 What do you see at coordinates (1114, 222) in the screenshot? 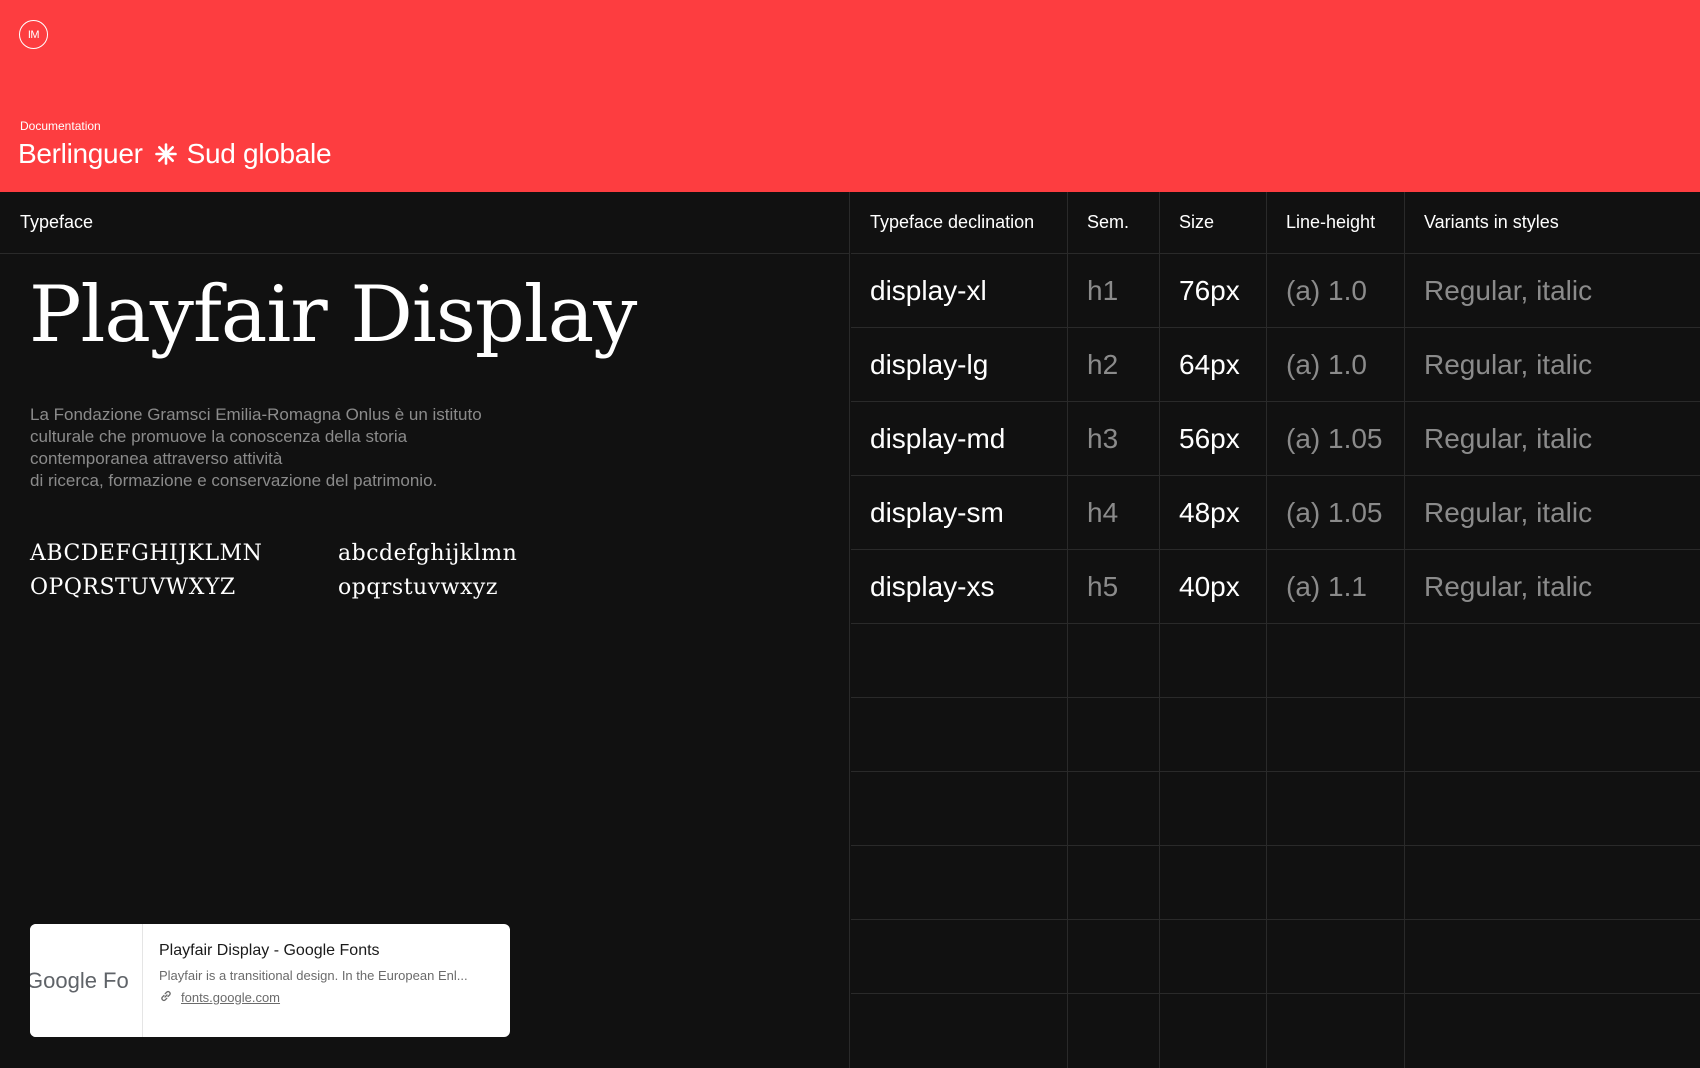
I see `column-header-semantic: Sem.` at bounding box center [1114, 222].